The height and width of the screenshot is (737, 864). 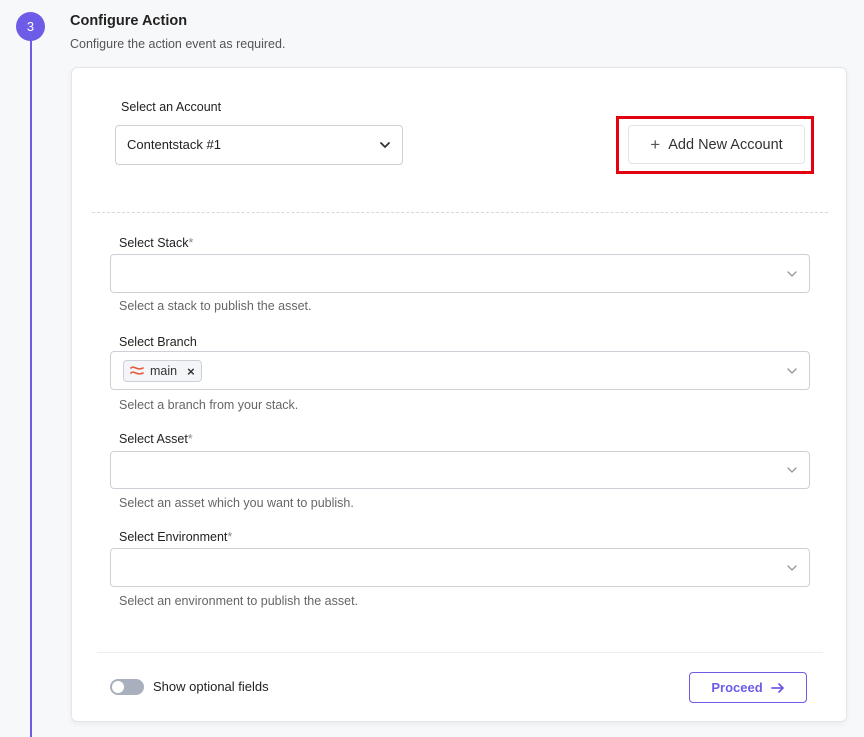 What do you see at coordinates (191, 371) in the screenshot?
I see `remove-tag-icon: ×` at bounding box center [191, 371].